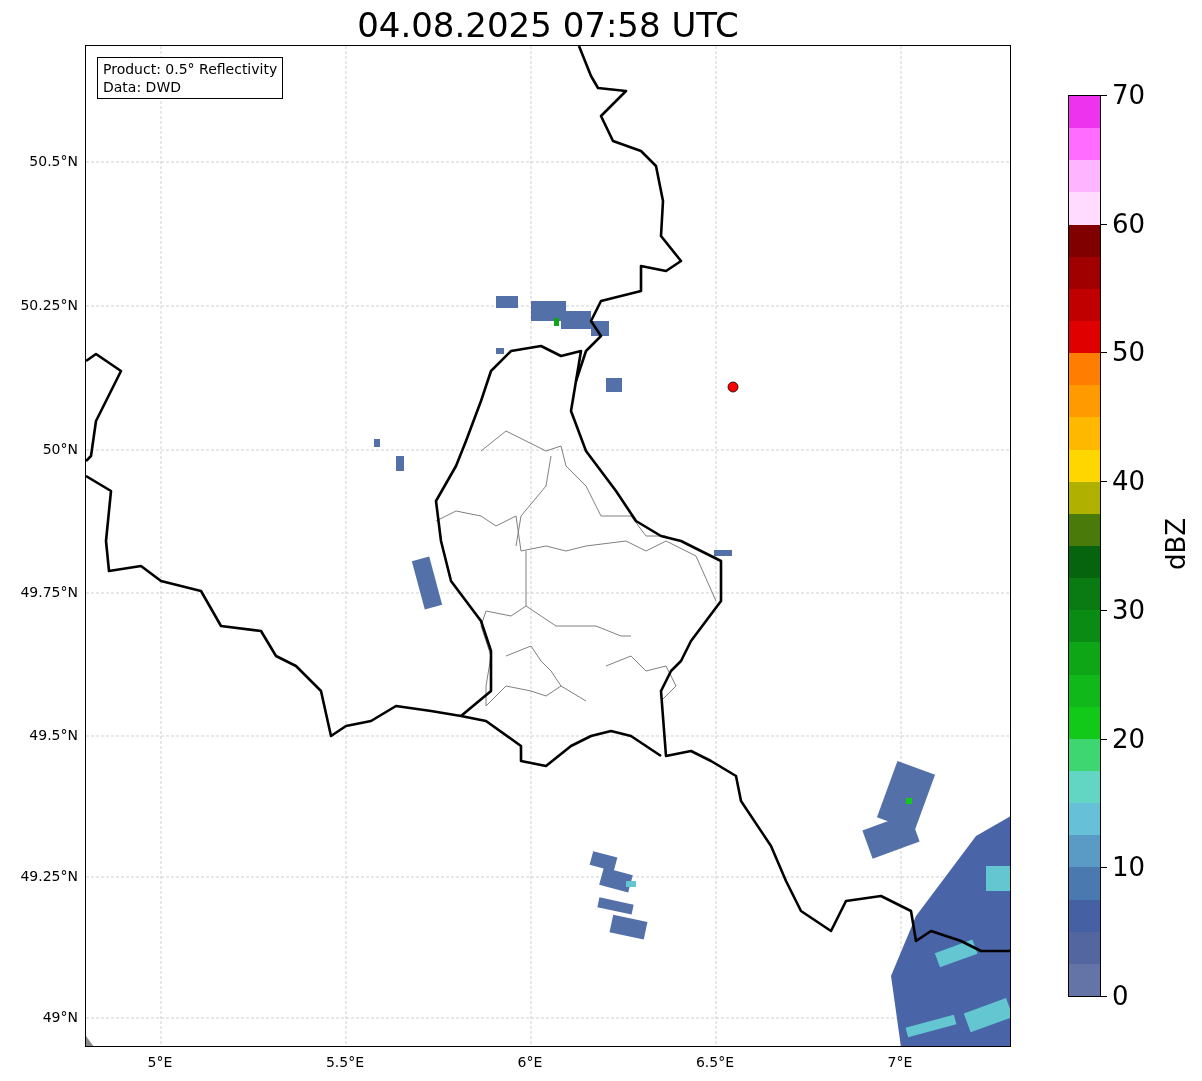 This screenshot has height=1081, width=1202. Describe the element at coordinates (160, 1062) in the screenshot. I see `longitude-label: 5°E` at that location.